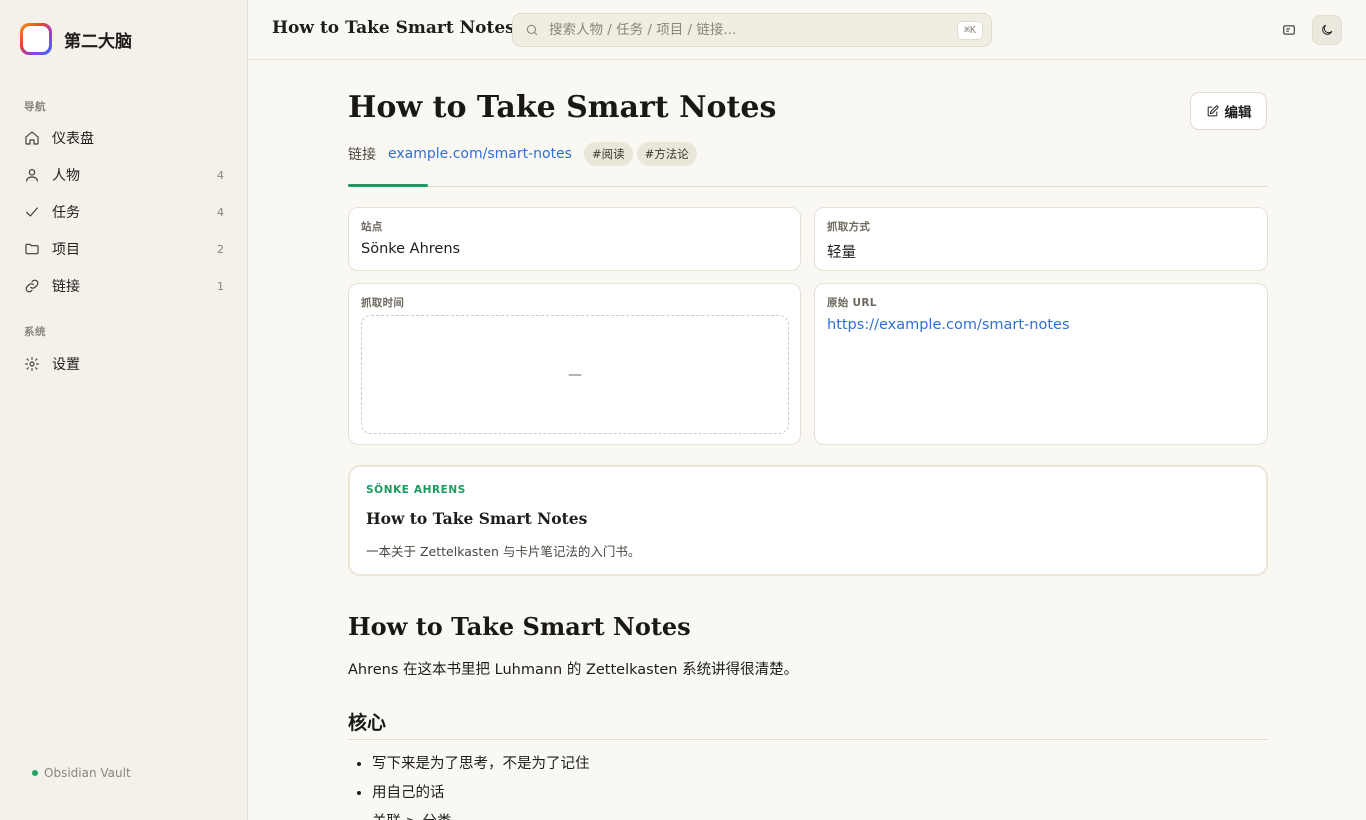 The width and height of the screenshot is (1366, 820). I want to click on field-label: 站点, so click(372, 227).